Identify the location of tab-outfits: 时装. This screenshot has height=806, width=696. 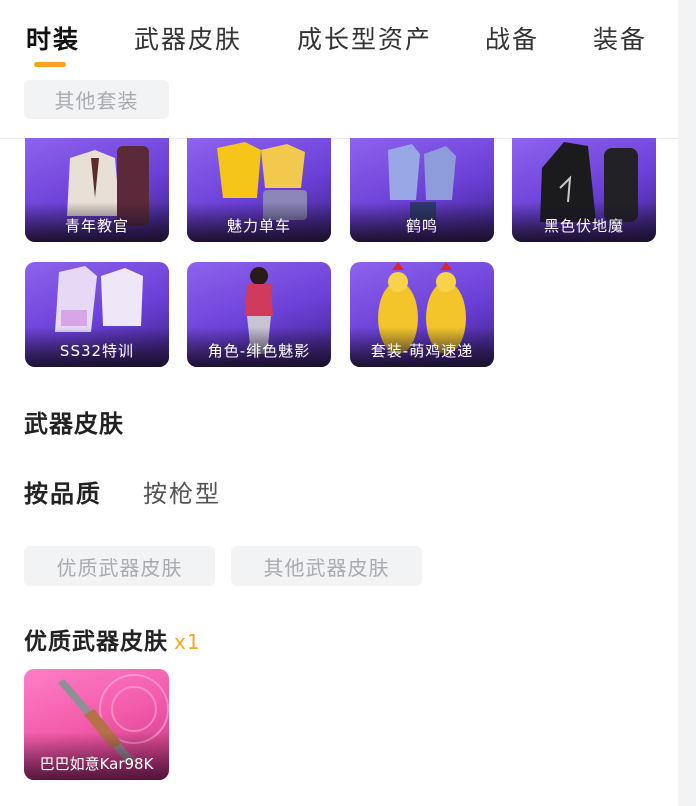
(53, 38).